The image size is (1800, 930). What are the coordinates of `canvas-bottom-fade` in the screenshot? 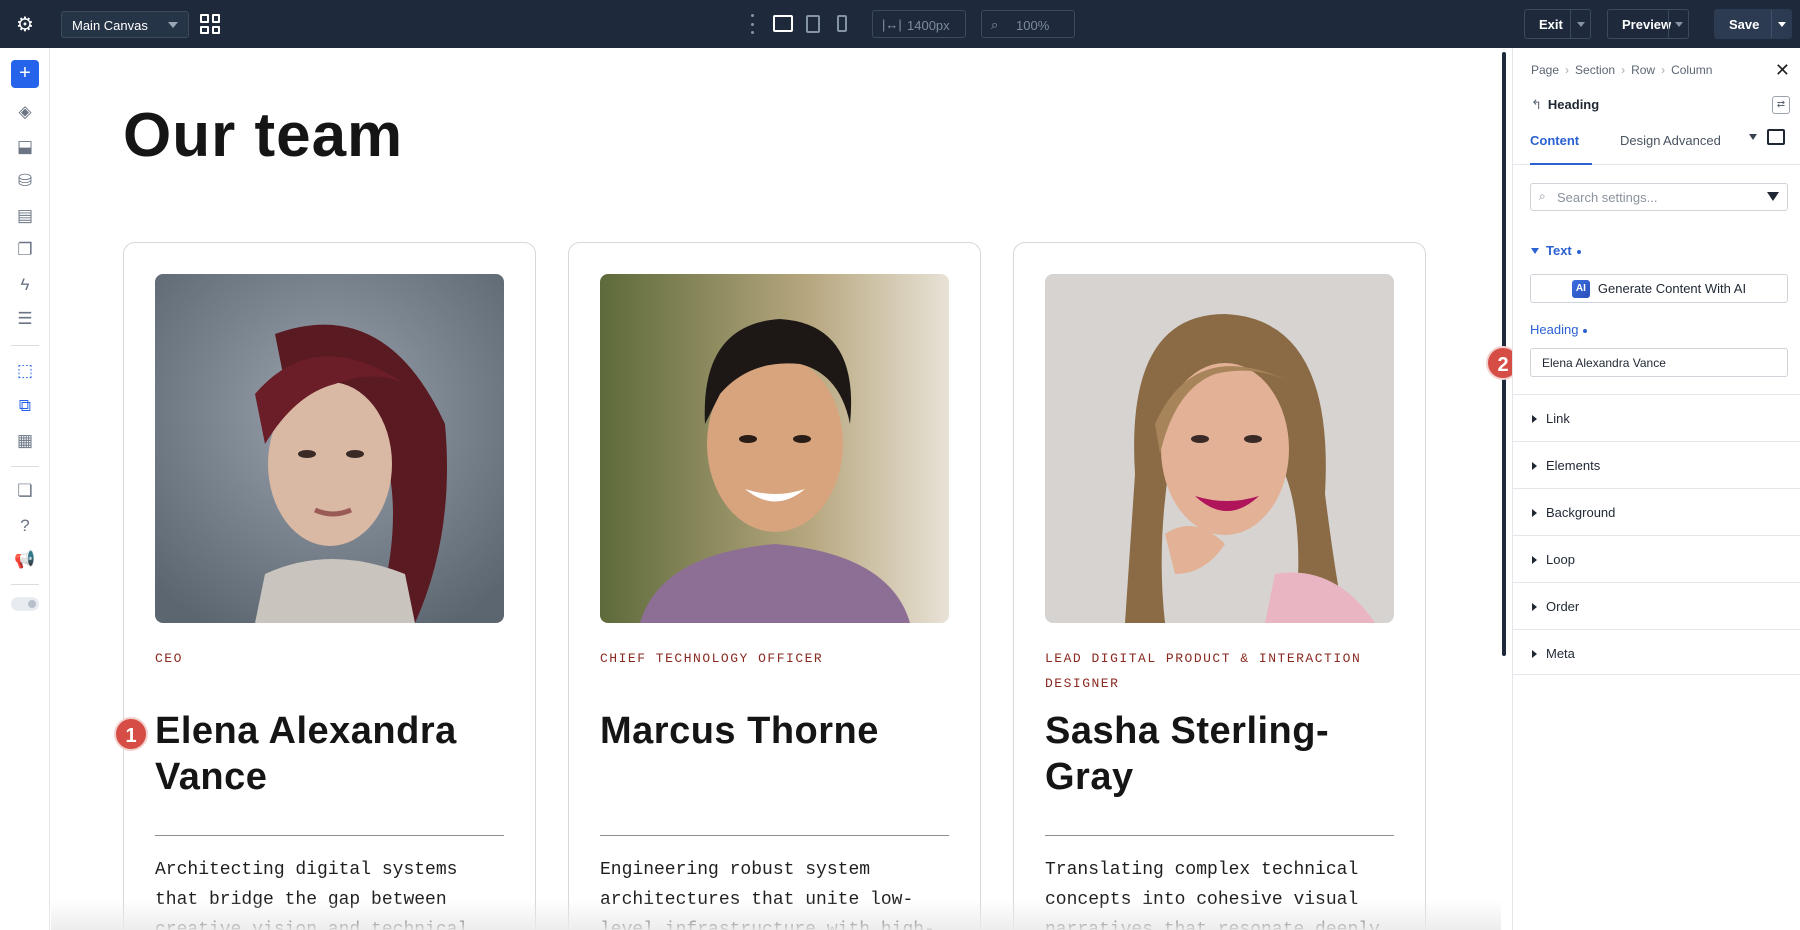 It's located at (776, 915).